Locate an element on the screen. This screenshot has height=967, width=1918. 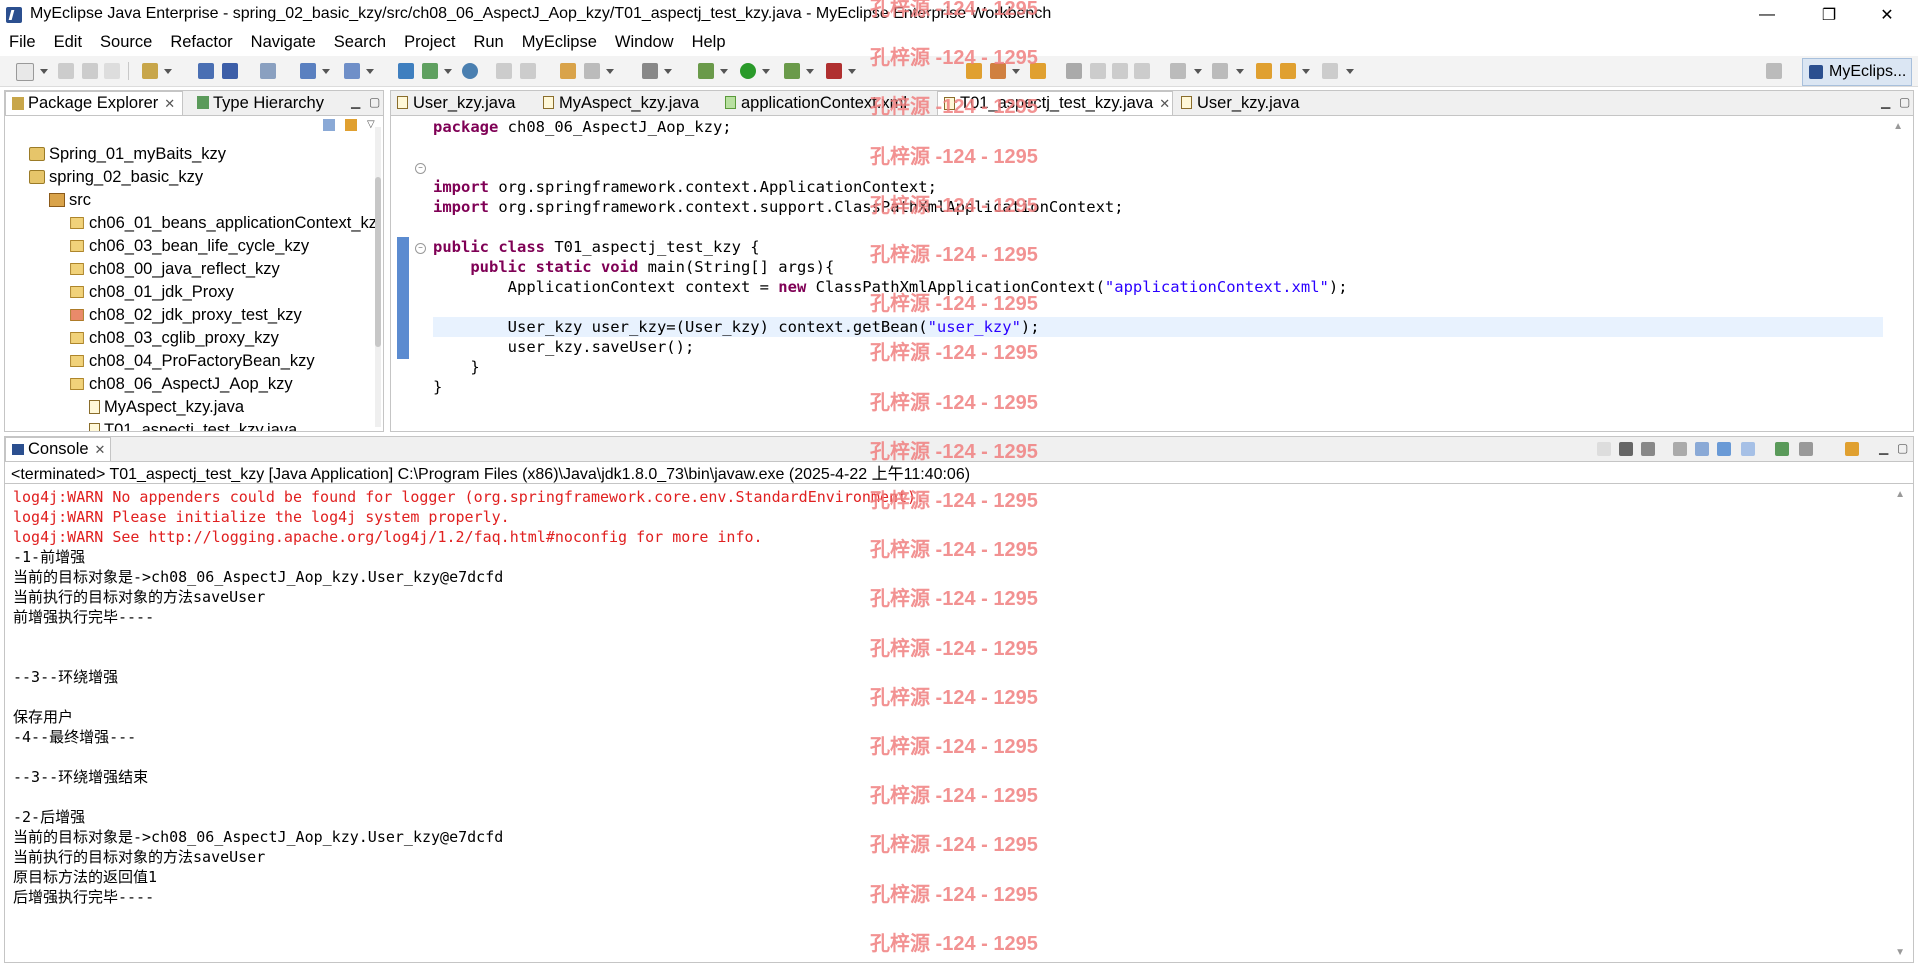
close-window-button: ✕ is located at coordinates (1887, 15).